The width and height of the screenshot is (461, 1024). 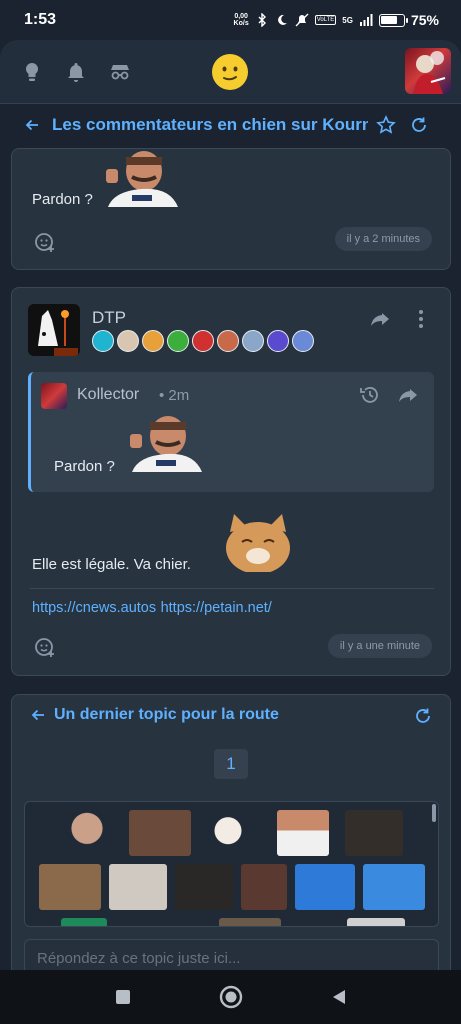 I want to click on author-badges, so click(x=203, y=341).